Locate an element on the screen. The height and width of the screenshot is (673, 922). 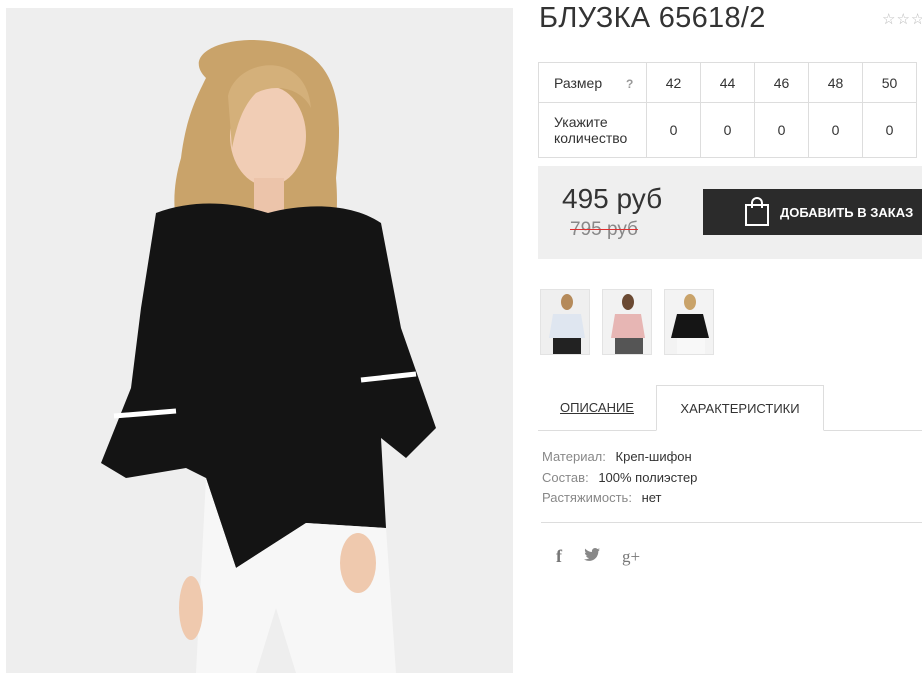
size-row: Размер ? 42 44 46 48 50 is located at coordinates (727, 82).